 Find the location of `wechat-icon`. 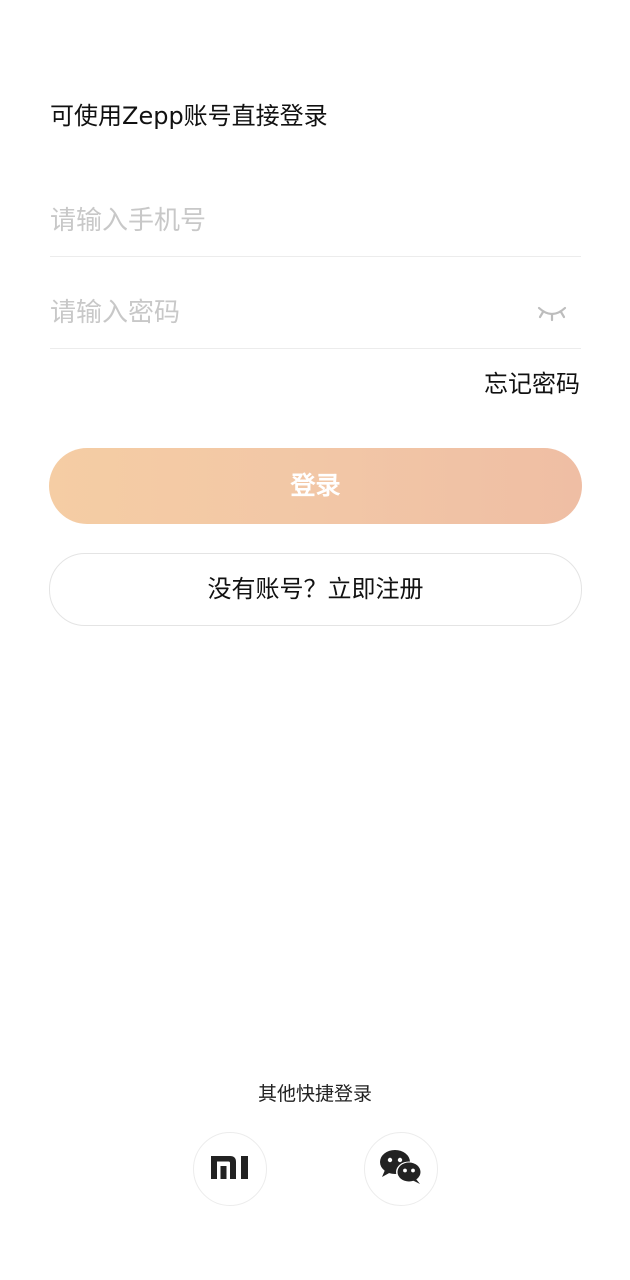

wechat-icon is located at coordinates (401, 1169).